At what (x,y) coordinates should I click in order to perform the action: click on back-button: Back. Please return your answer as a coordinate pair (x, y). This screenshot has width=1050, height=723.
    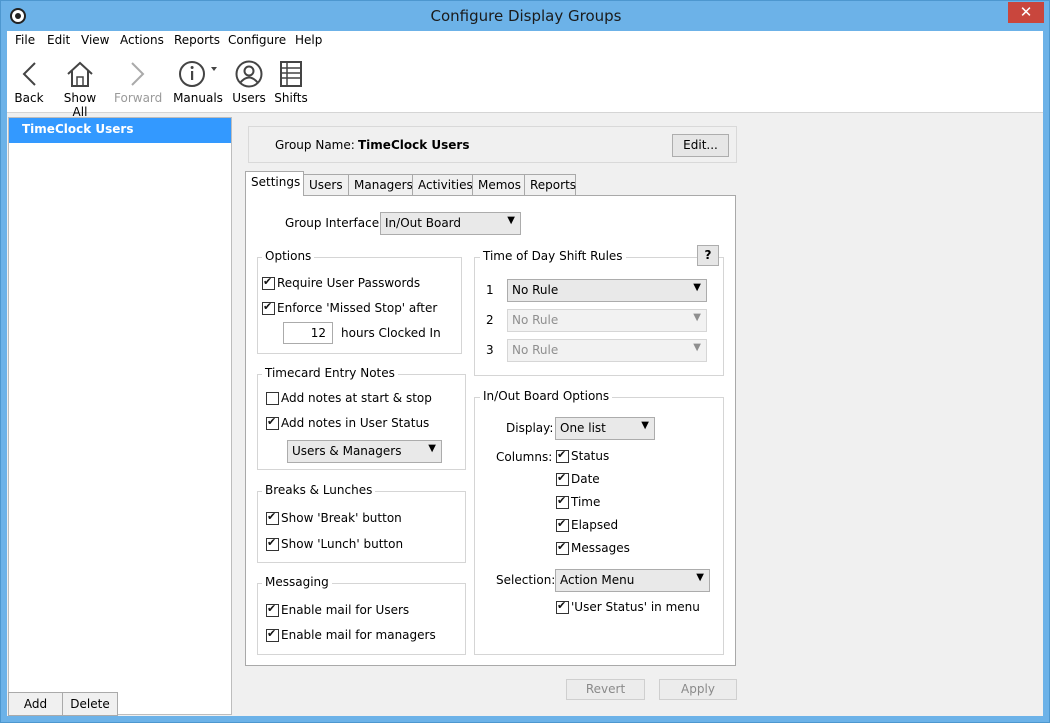
    Looking at the image, I should click on (29, 82).